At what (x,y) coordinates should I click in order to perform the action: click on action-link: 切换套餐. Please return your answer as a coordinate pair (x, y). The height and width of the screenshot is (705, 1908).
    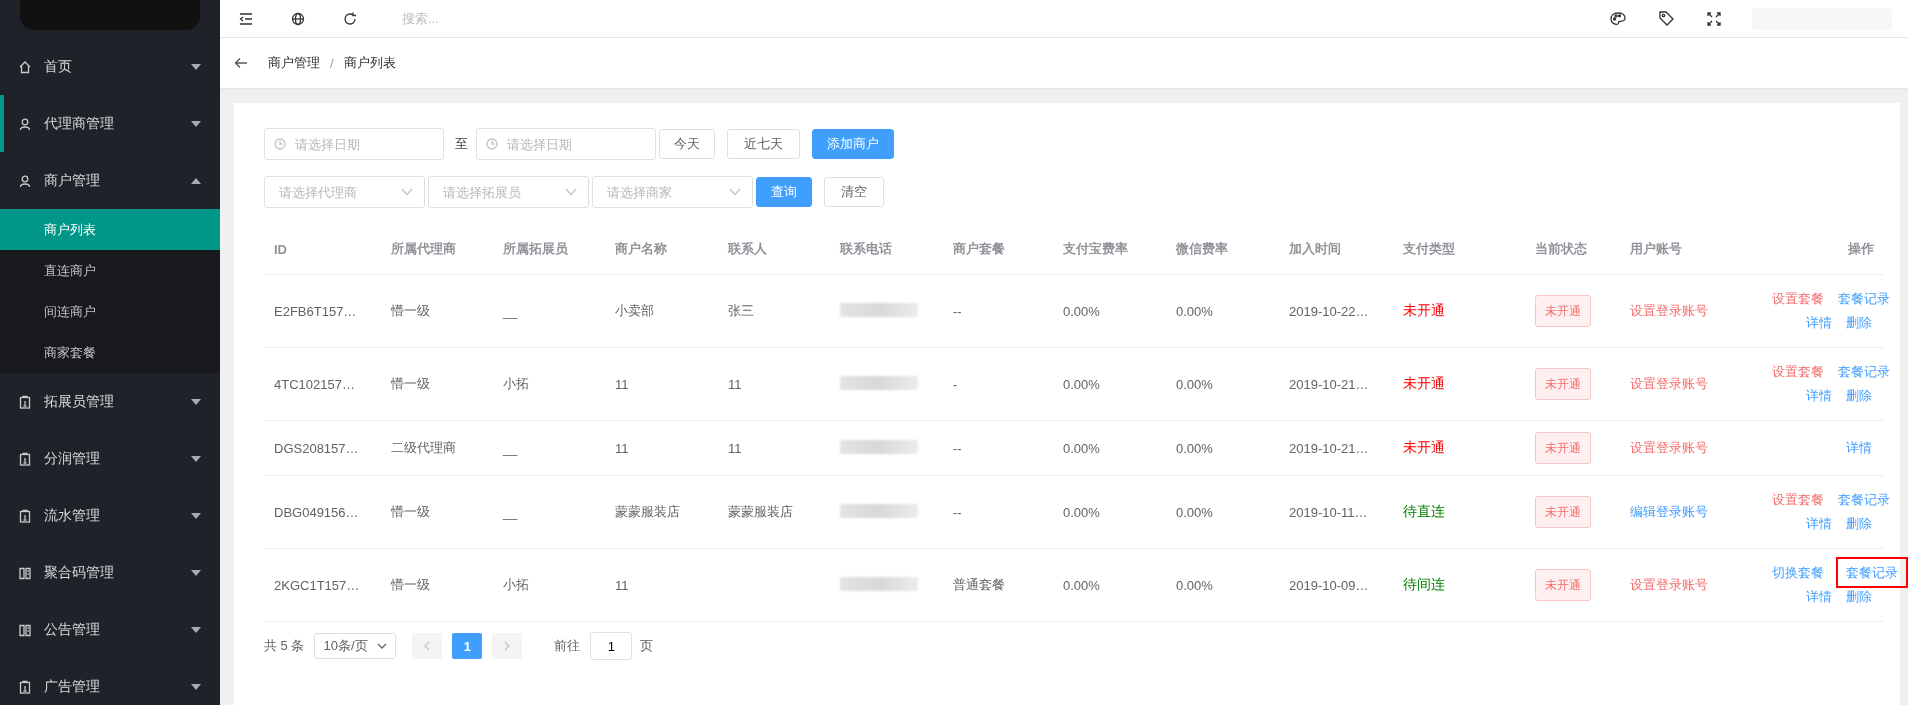
    Looking at the image, I should click on (1798, 572).